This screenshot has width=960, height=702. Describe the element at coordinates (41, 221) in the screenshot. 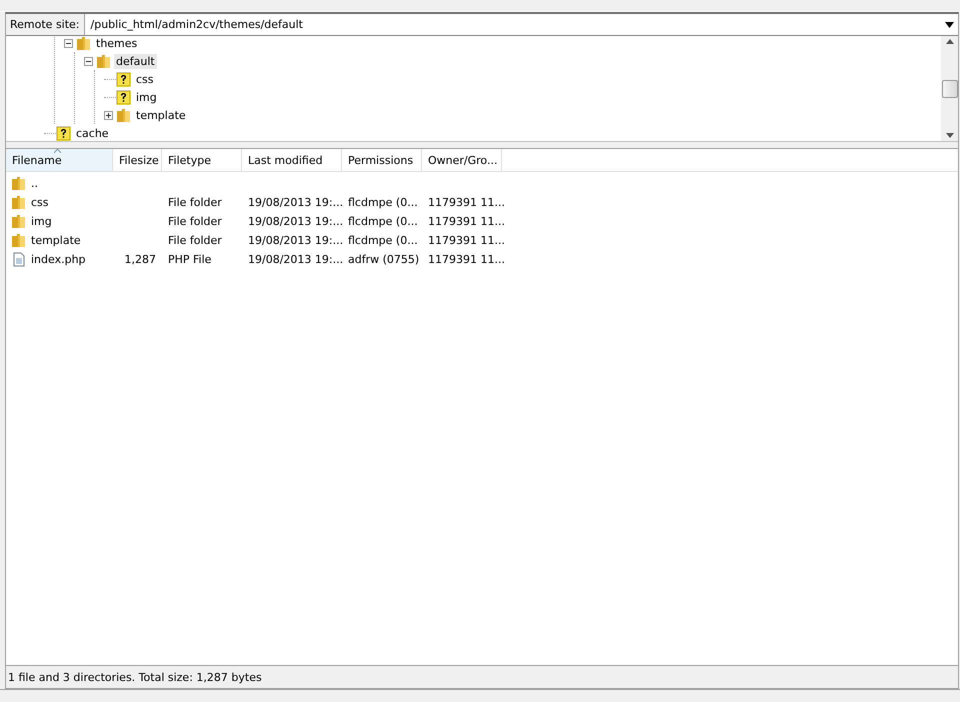

I see `file-name: img` at that location.